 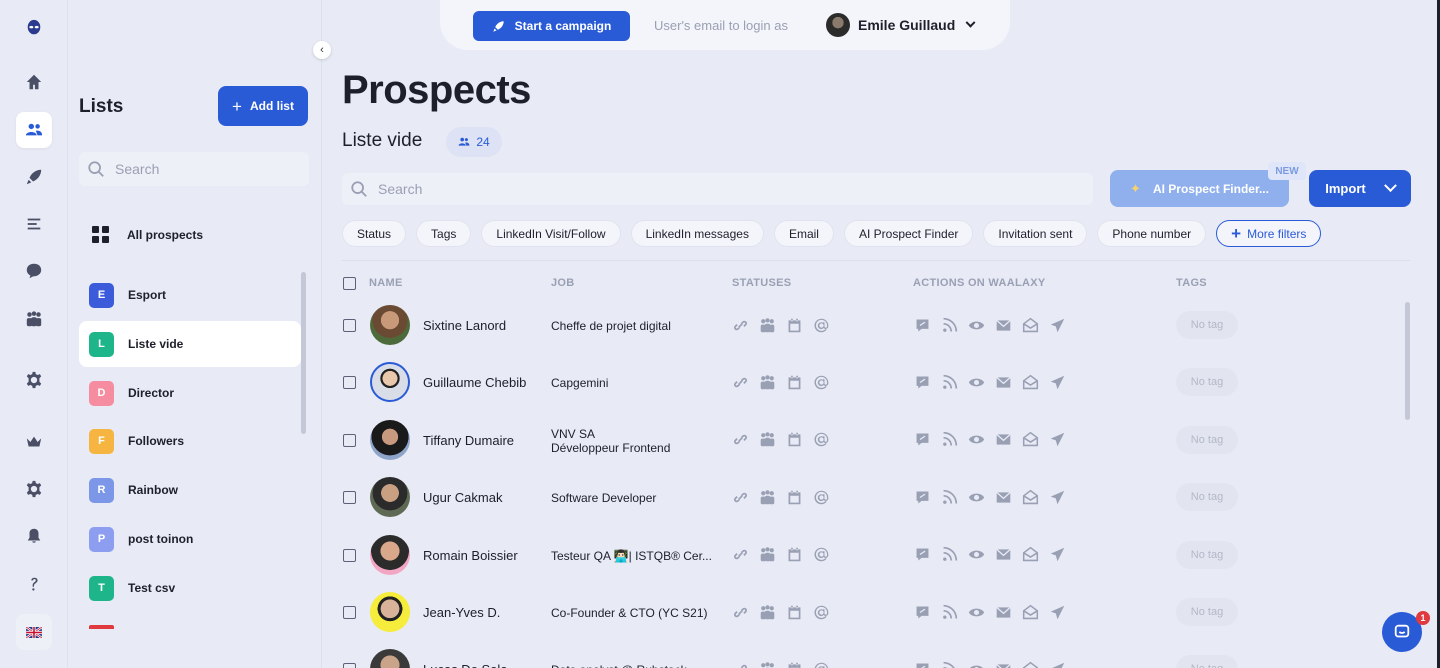 What do you see at coordinates (901, 25) in the screenshot?
I see `user-menu: Emile Guillaud` at bounding box center [901, 25].